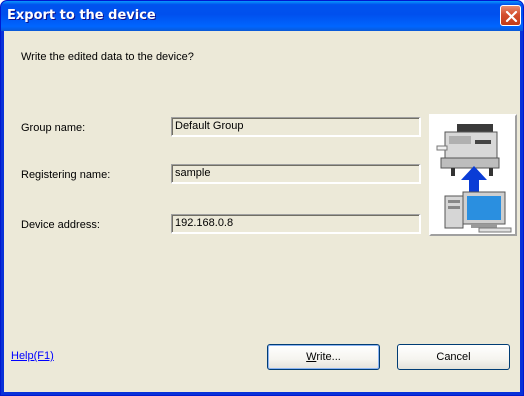  What do you see at coordinates (262, 393) in the screenshot?
I see `window-bottom-border` at bounding box center [262, 393].